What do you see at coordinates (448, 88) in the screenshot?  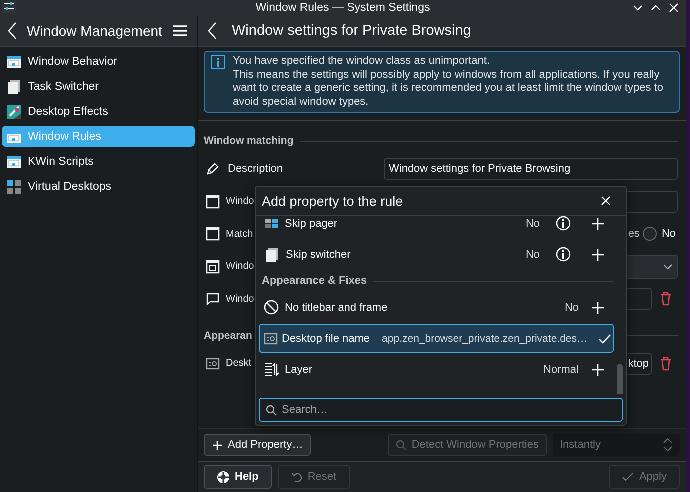 I see `info-message: This means the settings will possibly apply to windows from all applications. If you really want to create a generic setting, it is recommended you at least limit the window types to avoid special window types.` at bounding box center [448, 88].